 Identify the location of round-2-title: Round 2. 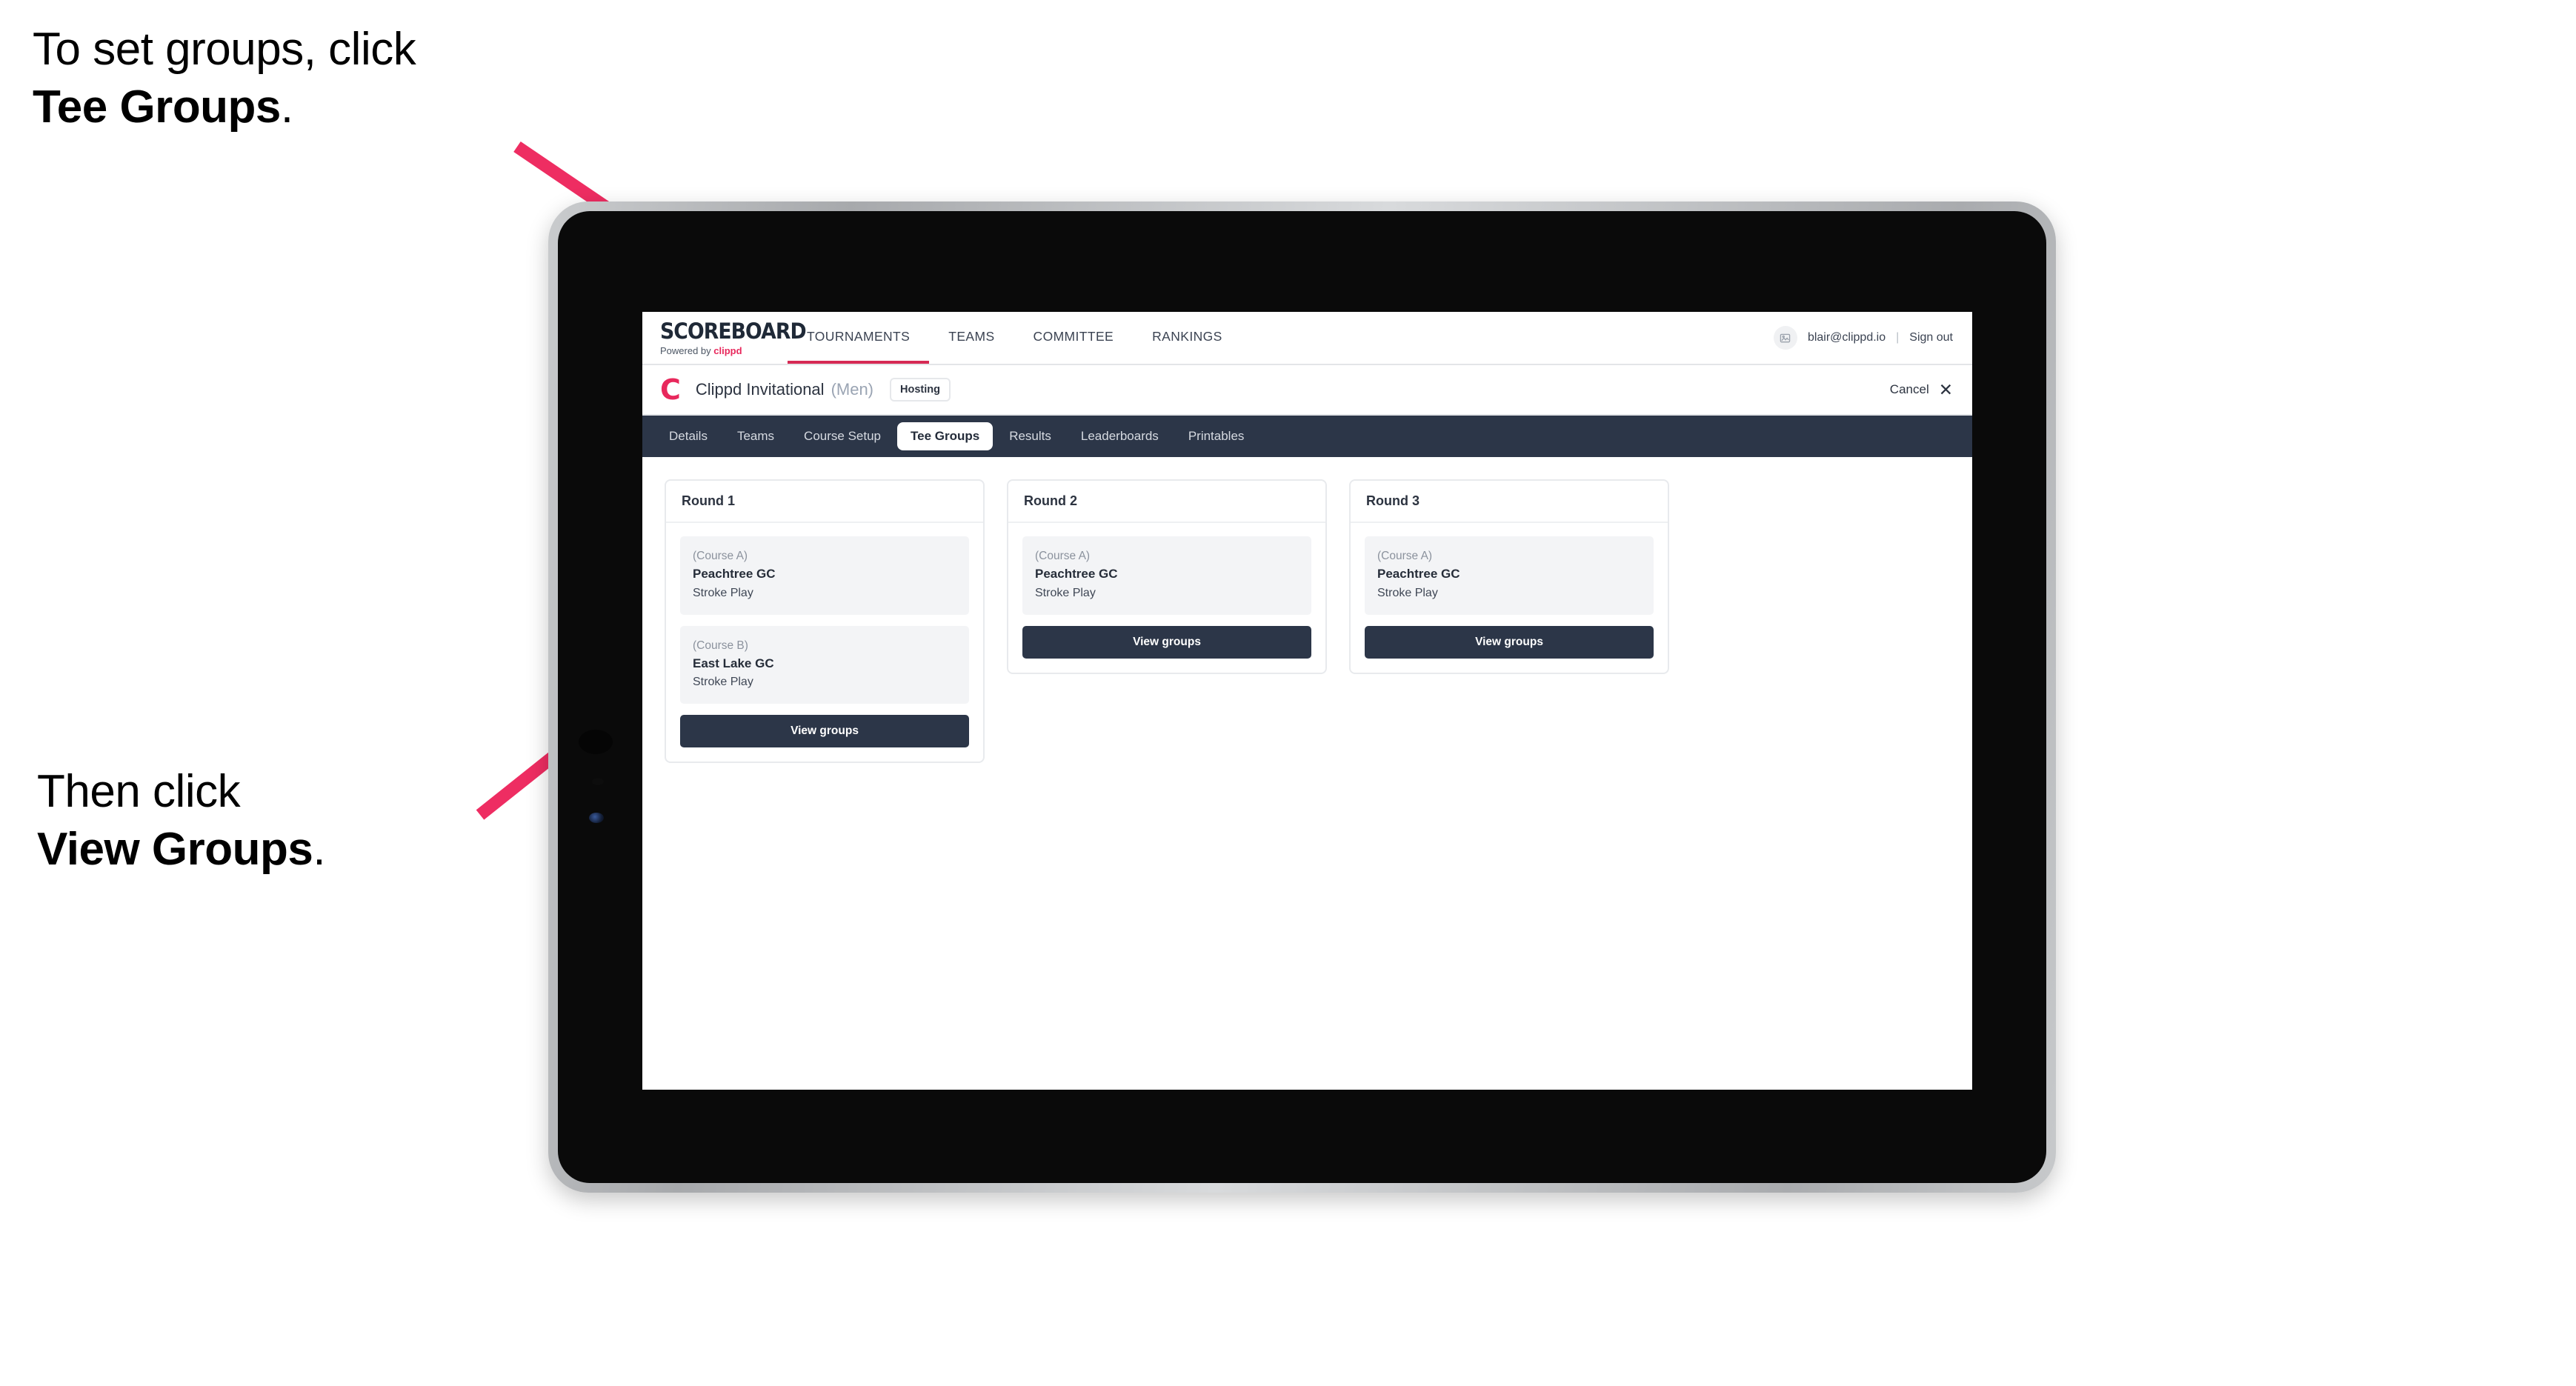
(1166, 502).